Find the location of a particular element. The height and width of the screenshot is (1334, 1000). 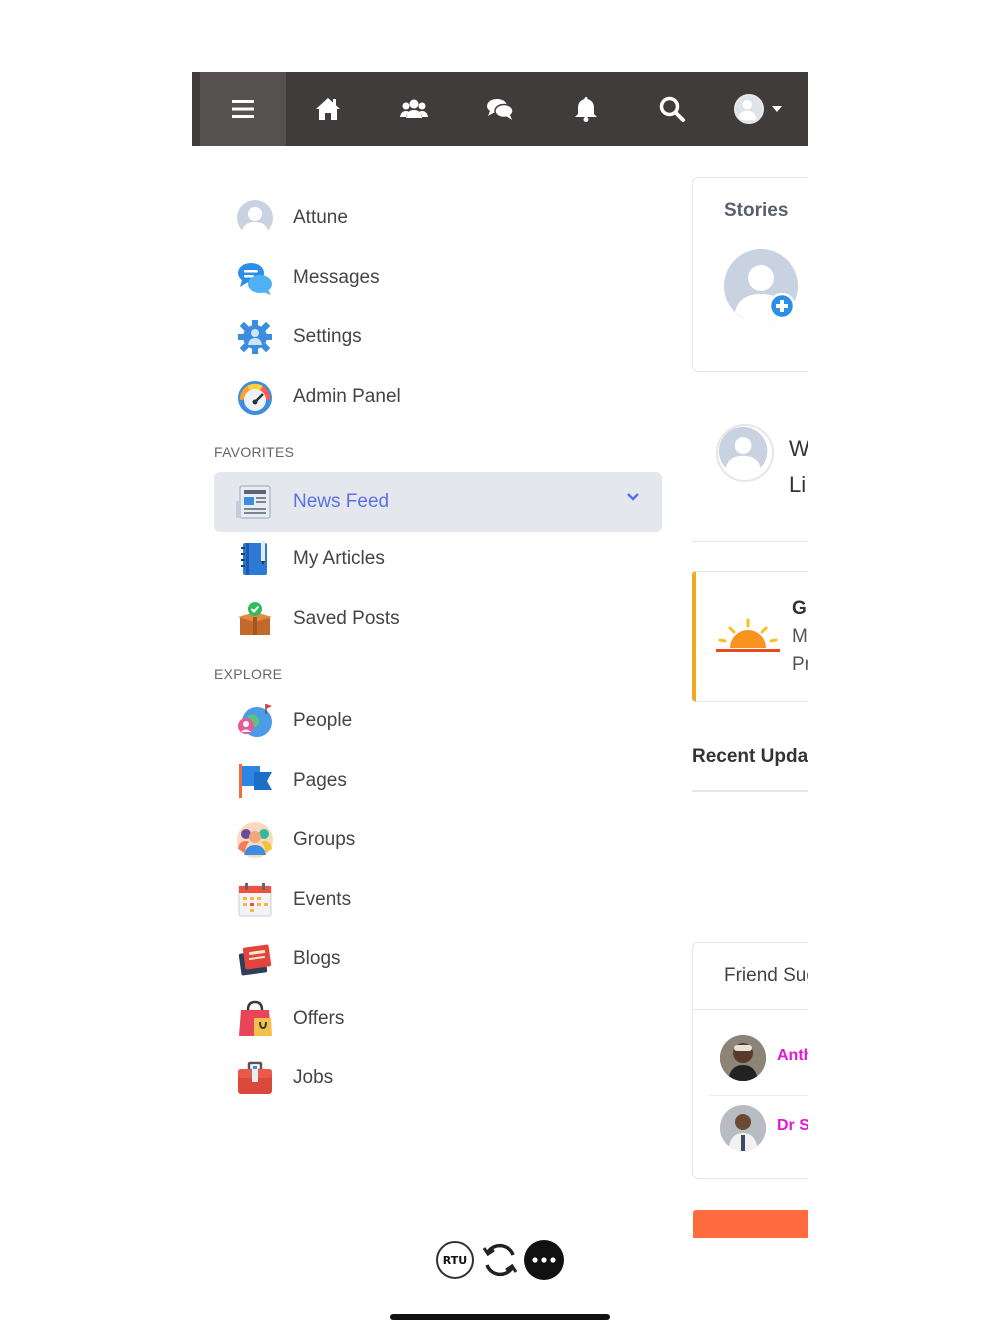

notifications-button is located at coordinates (586, 109).